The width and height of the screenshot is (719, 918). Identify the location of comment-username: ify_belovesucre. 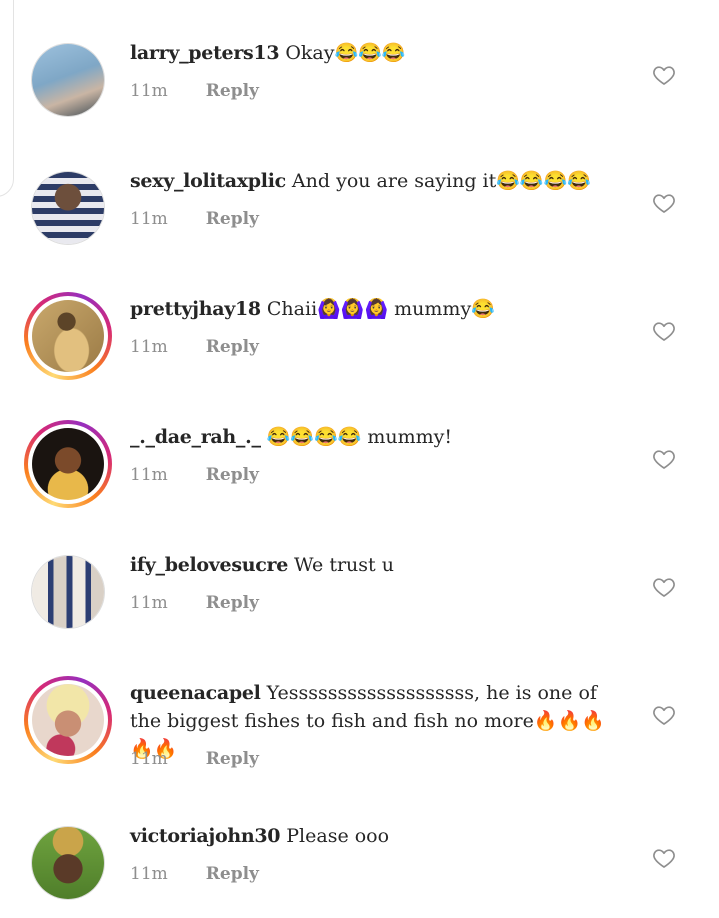
(209, 565).